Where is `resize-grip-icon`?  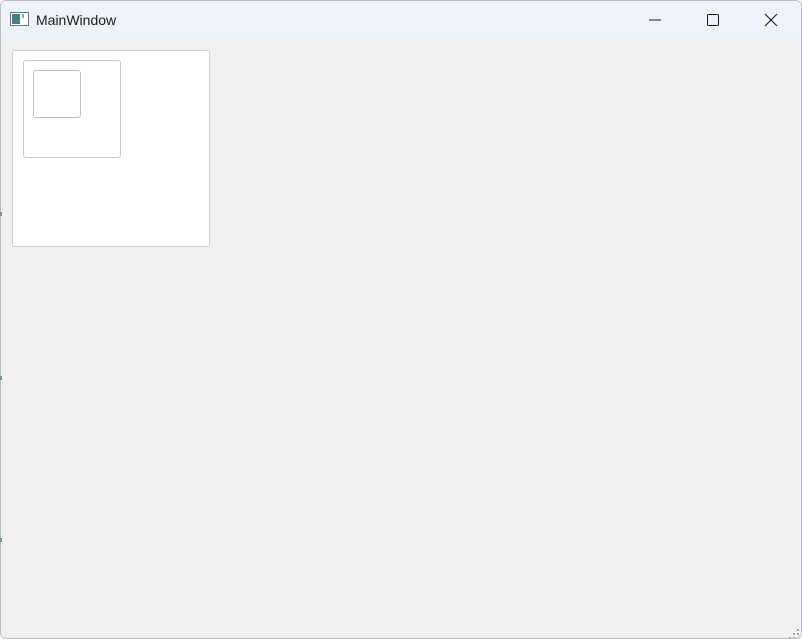 resize-grip-icon is located at coordinates (794, 632).